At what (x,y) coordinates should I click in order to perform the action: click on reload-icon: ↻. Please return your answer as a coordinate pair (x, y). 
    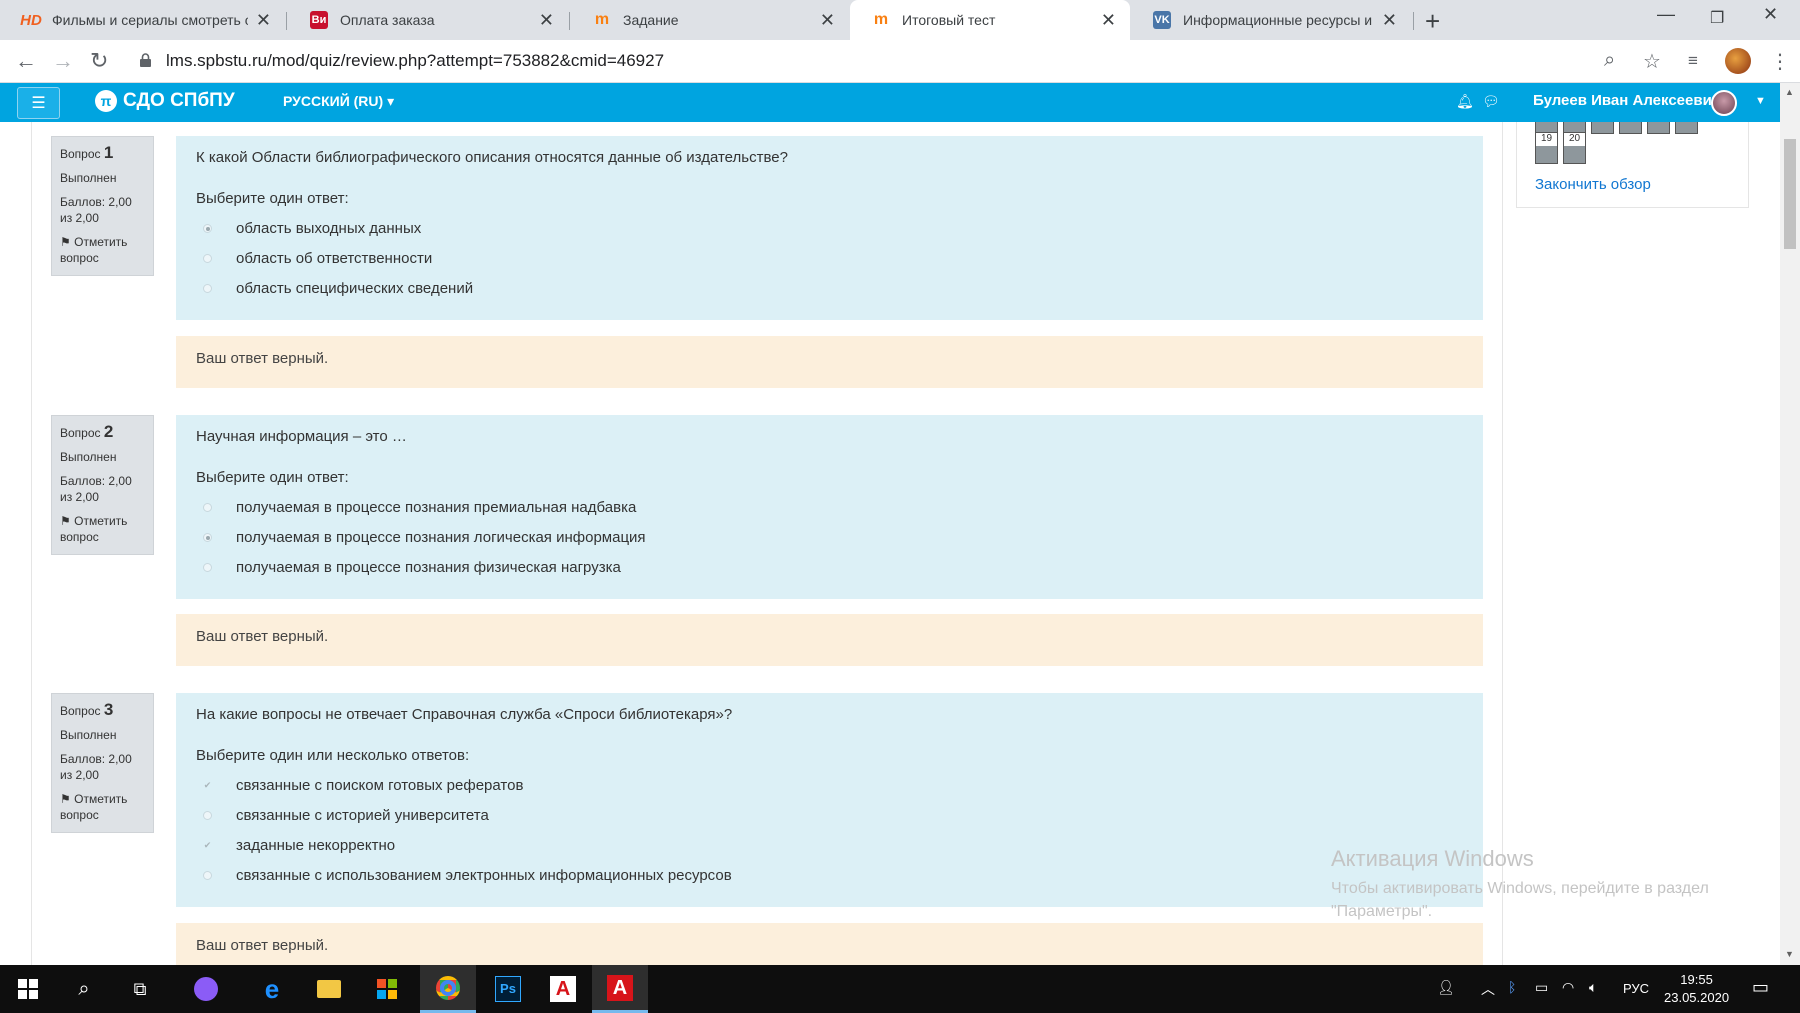
    Looking at the image, I should click on (99, 61).